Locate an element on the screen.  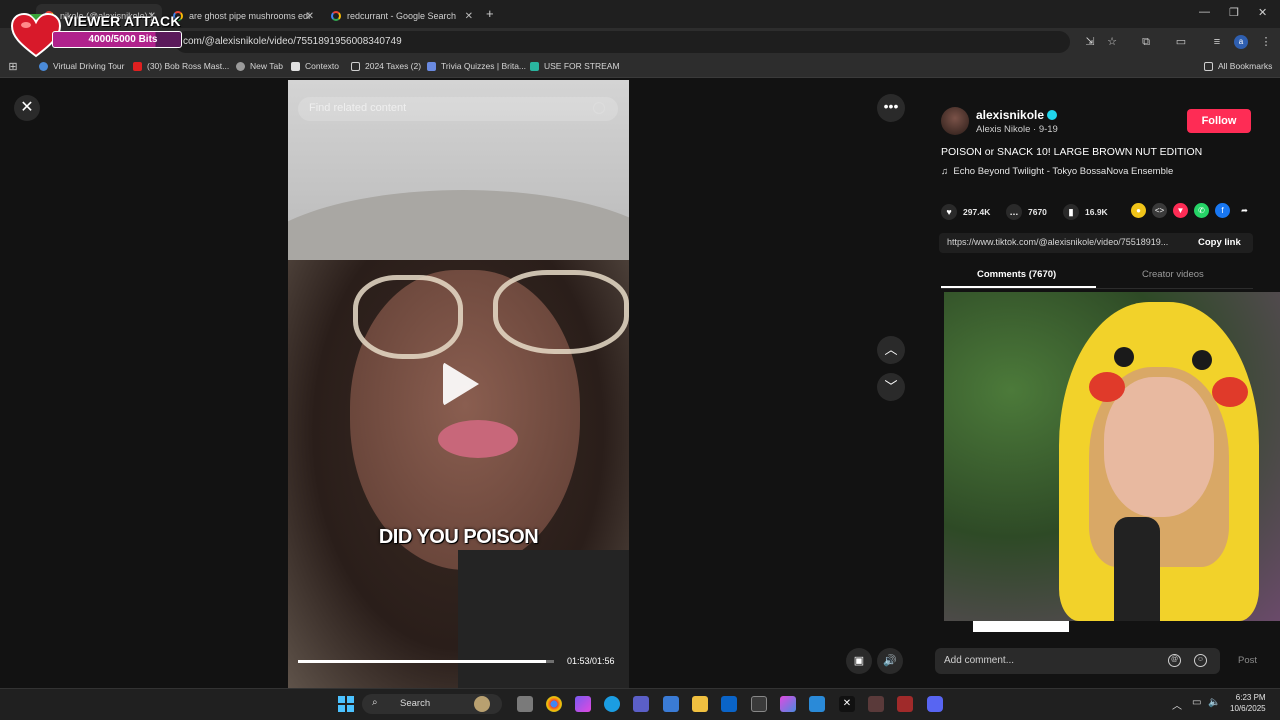
network-icon: ▭ is located at coordinates (1196, 702).